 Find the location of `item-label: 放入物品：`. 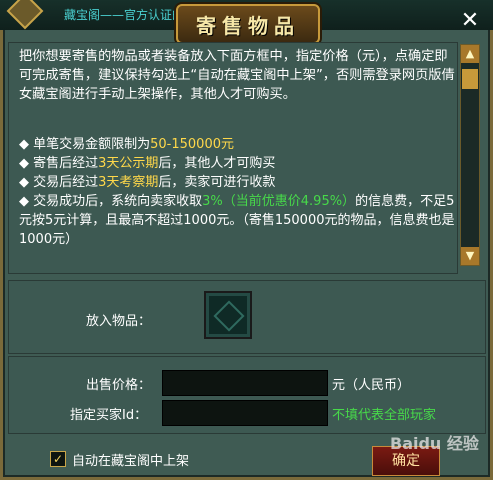

item-label: 放入物品： is located at coordinates (119, 321).